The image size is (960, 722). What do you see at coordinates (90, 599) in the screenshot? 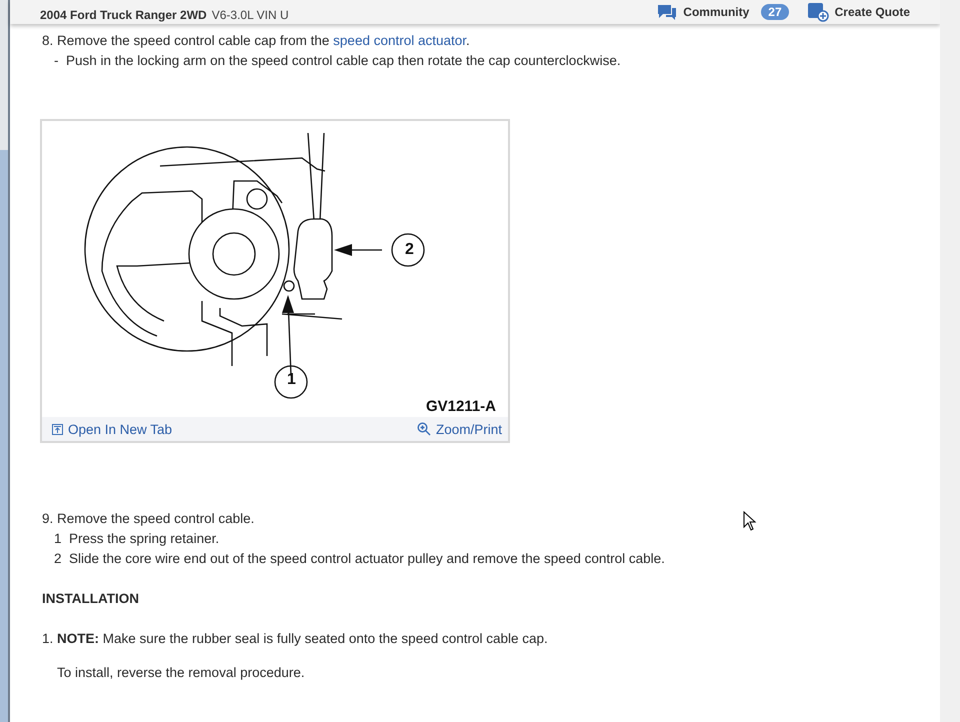
I see `section-heading: INSTALLATION` at bounding box center [90, 599].